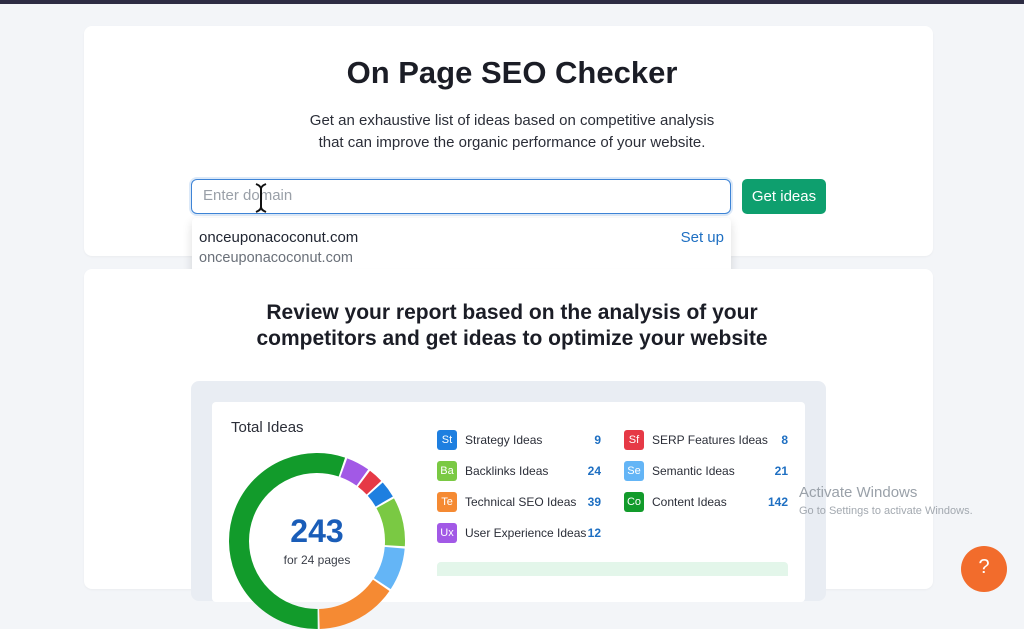 Image resolution: width=1024 pixels, height=629 pixels. Describe the element at coordinates (594, 533) in the screenshot. I see `user-experience-count: 12` at that location.